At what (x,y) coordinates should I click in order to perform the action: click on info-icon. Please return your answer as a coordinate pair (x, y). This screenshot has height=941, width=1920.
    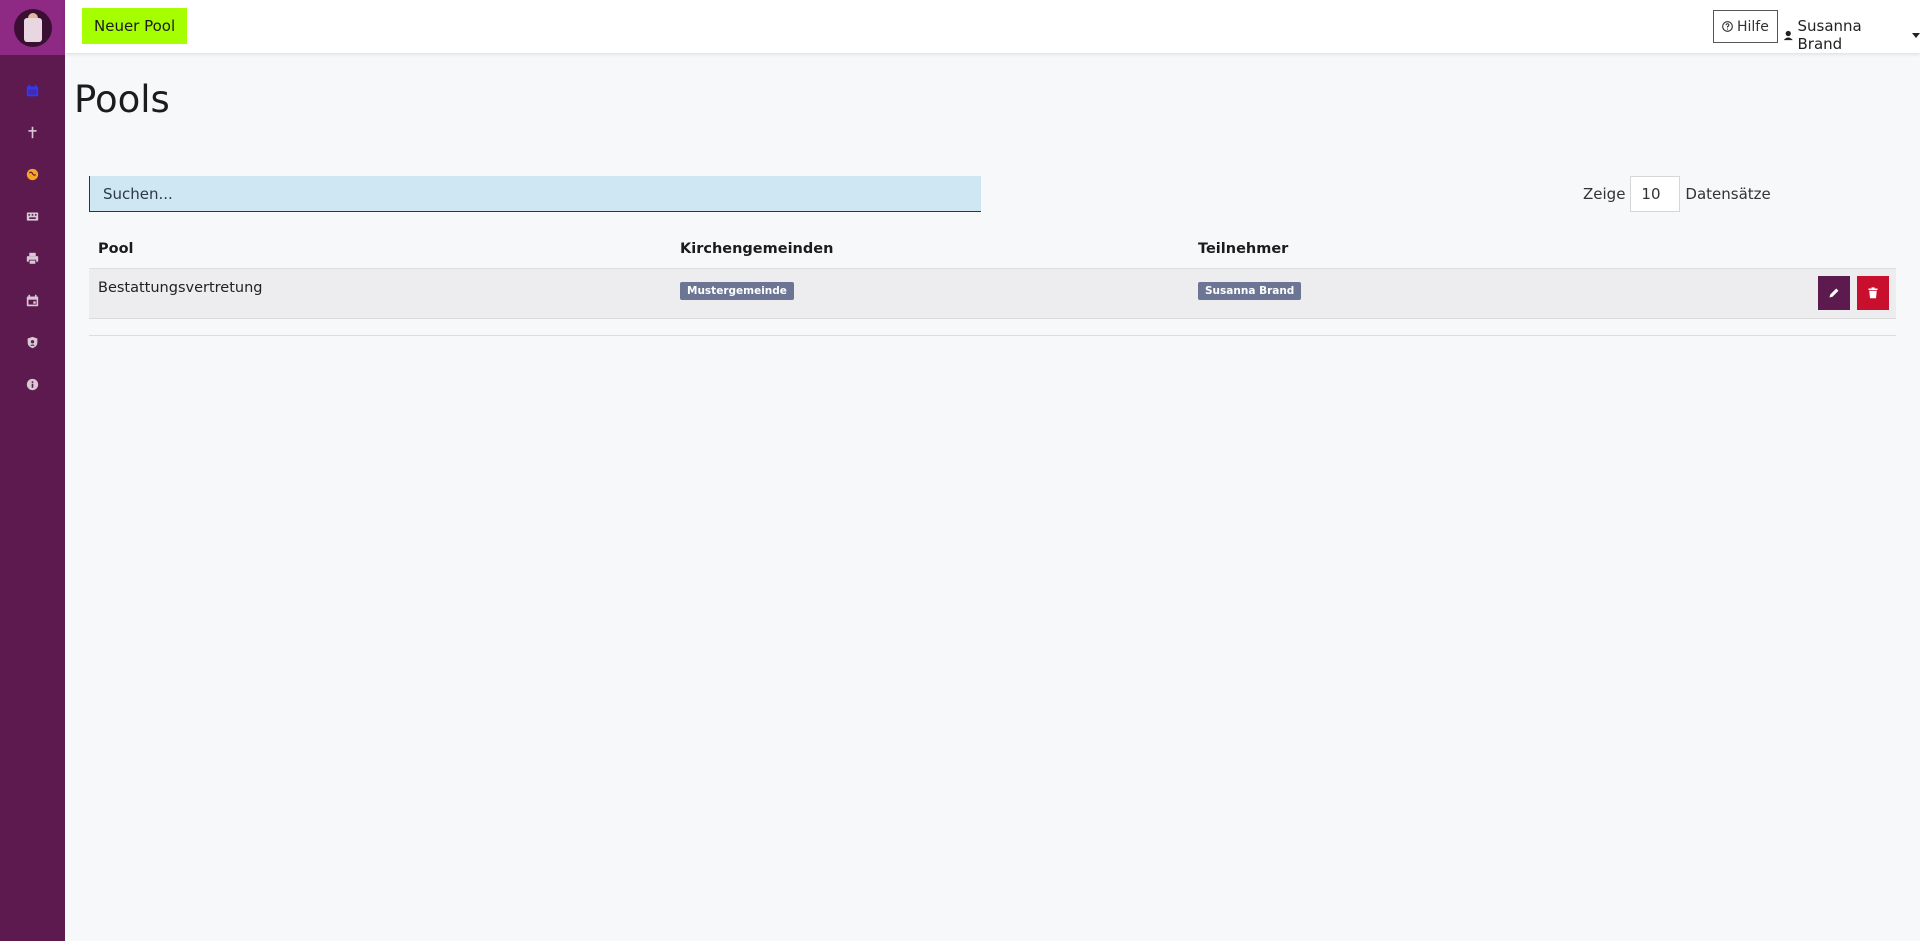
    Looking at the image, I should click on (32, 384).